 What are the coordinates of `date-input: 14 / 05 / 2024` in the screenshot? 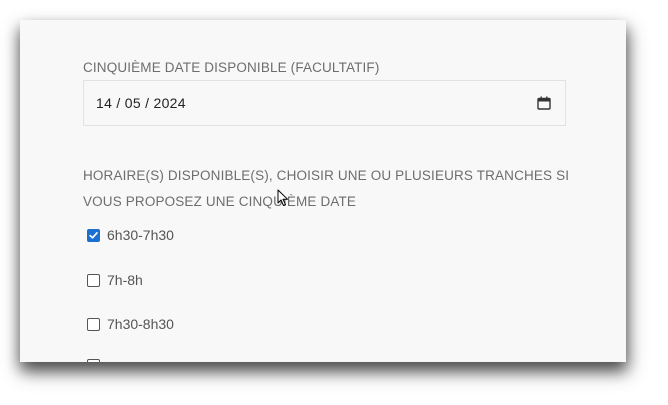 It's located at (324, 103).